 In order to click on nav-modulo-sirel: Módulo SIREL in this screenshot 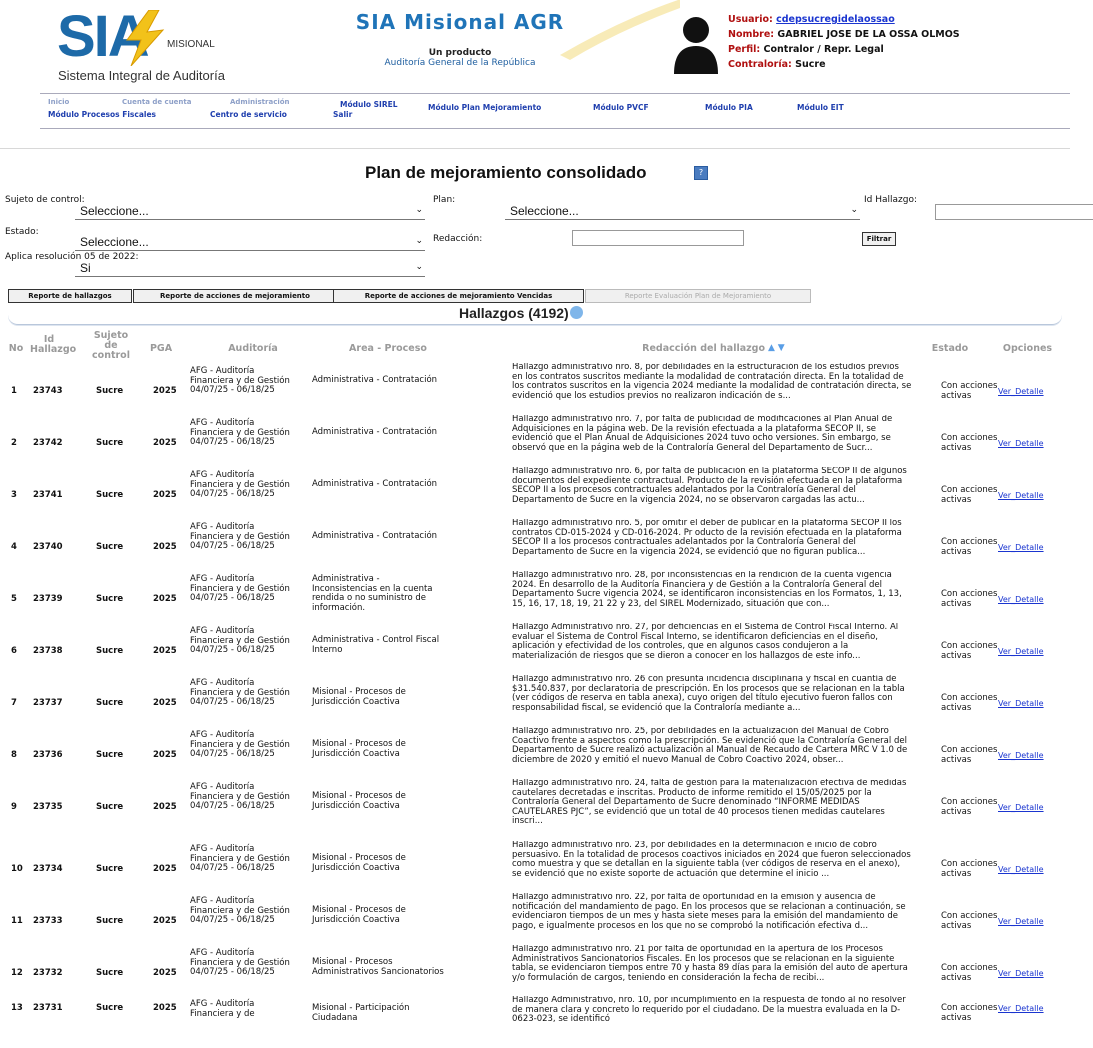, I will do `click(369, 104)`.